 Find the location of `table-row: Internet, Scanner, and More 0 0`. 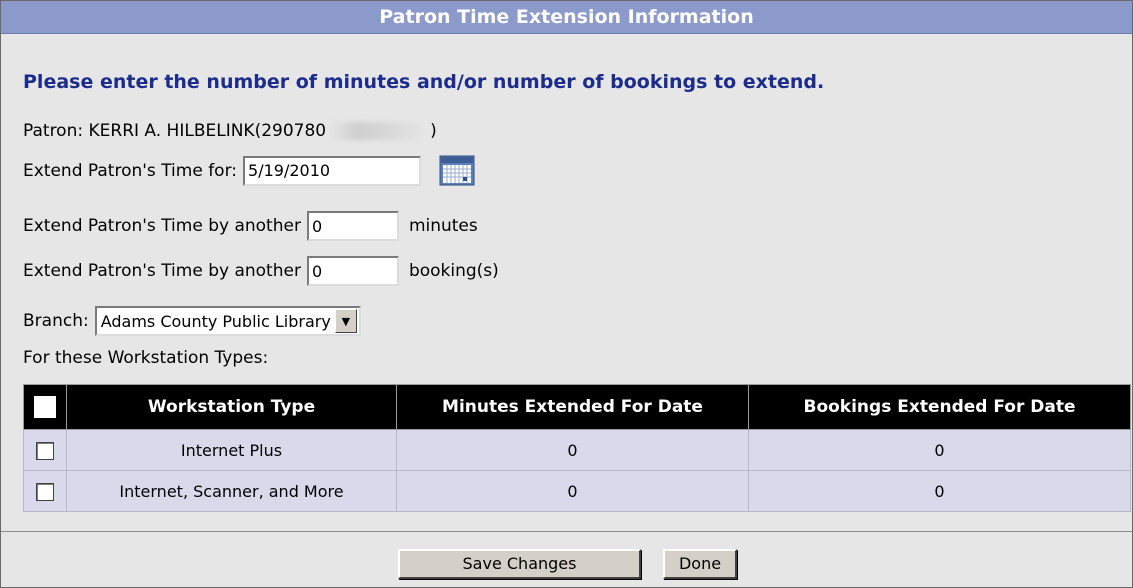

table-row: Internet, Scanner, and More 0 0 is located at coordinates (577, 491).